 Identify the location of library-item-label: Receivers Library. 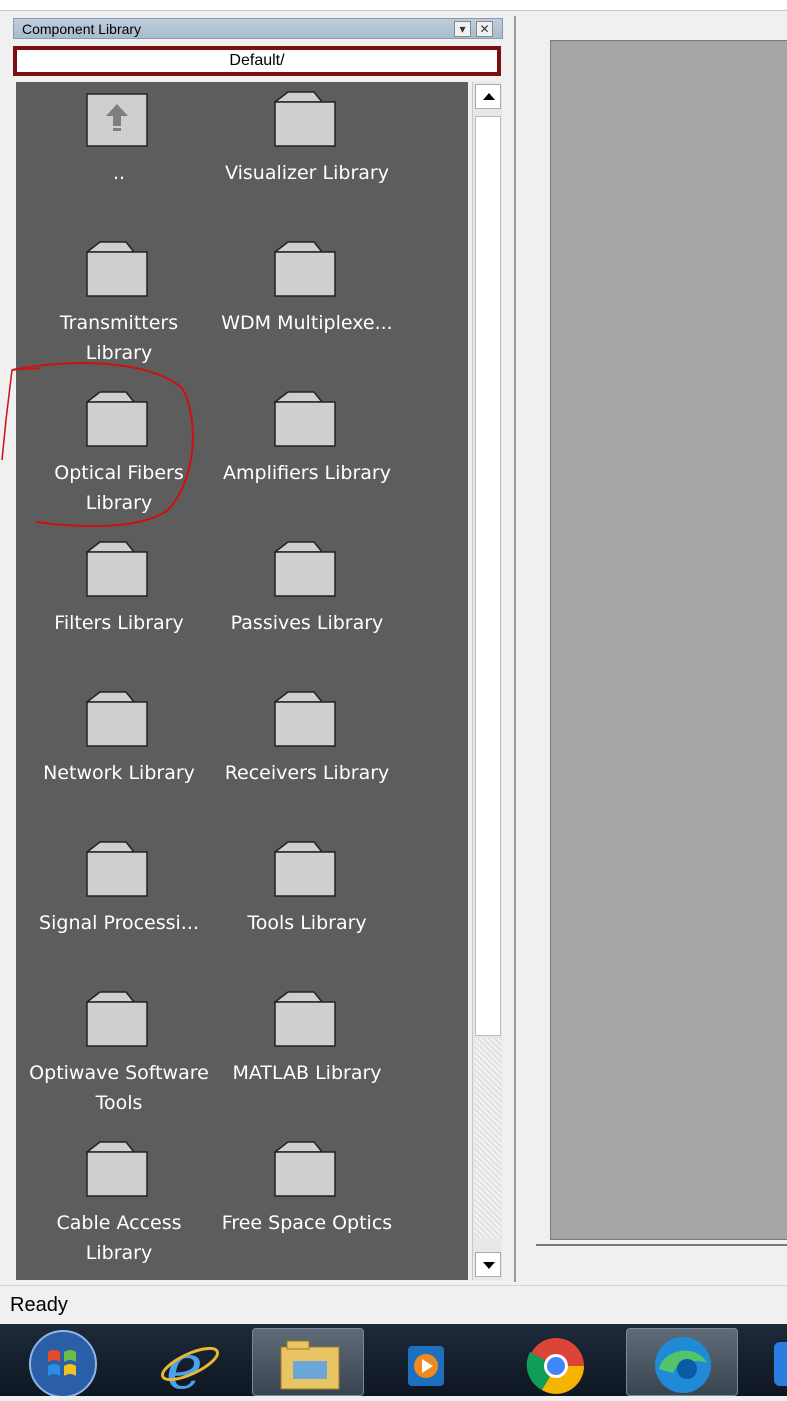
(307, 773).